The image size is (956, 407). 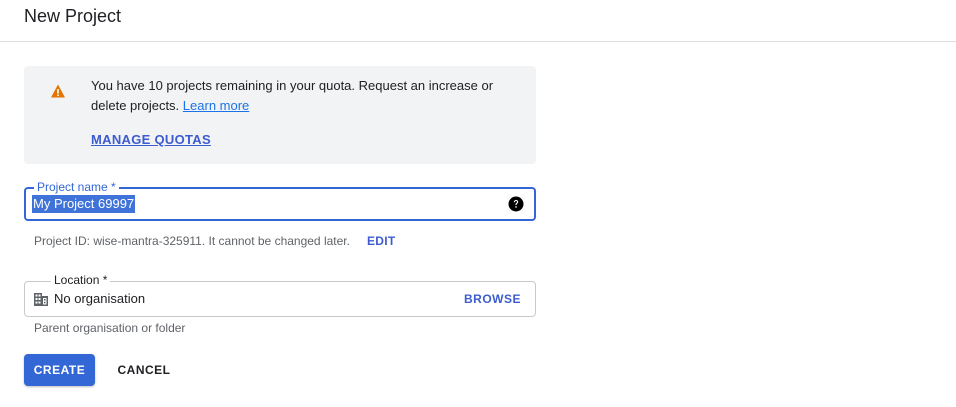 I want to click on edit-project-id-button: EDIT, so click(x=381, y=241).